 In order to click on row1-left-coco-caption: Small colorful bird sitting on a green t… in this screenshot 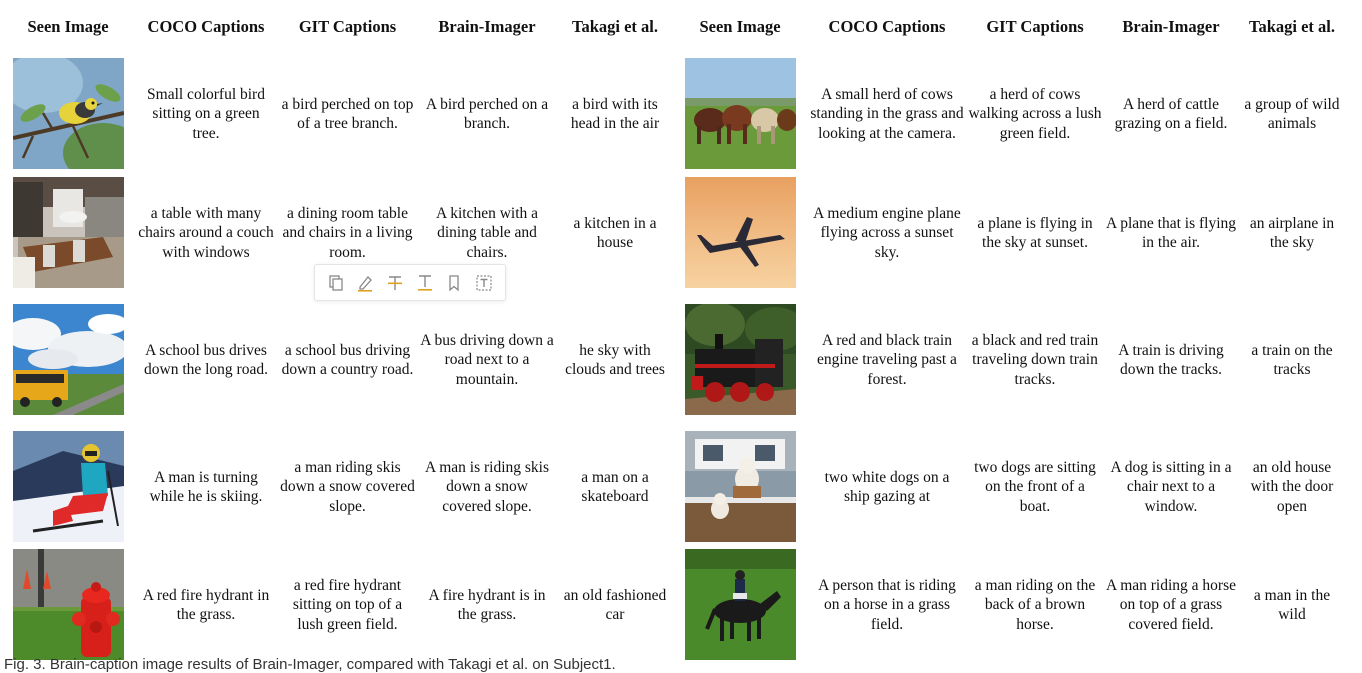, I will do `click(206, 113)`.